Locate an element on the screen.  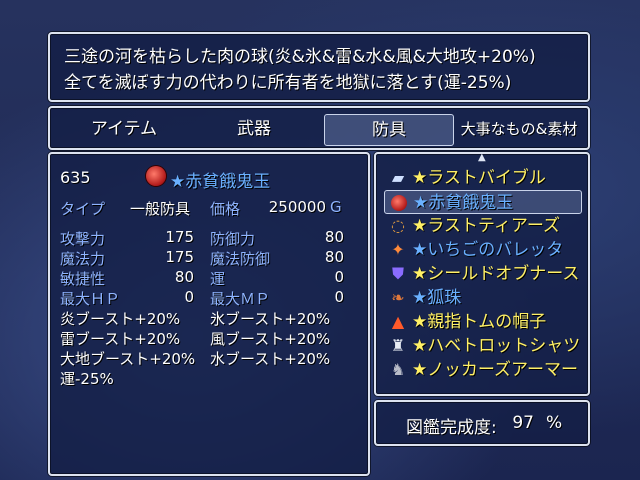
shield-icon: ⛊ is located at coordinates (397, 273).